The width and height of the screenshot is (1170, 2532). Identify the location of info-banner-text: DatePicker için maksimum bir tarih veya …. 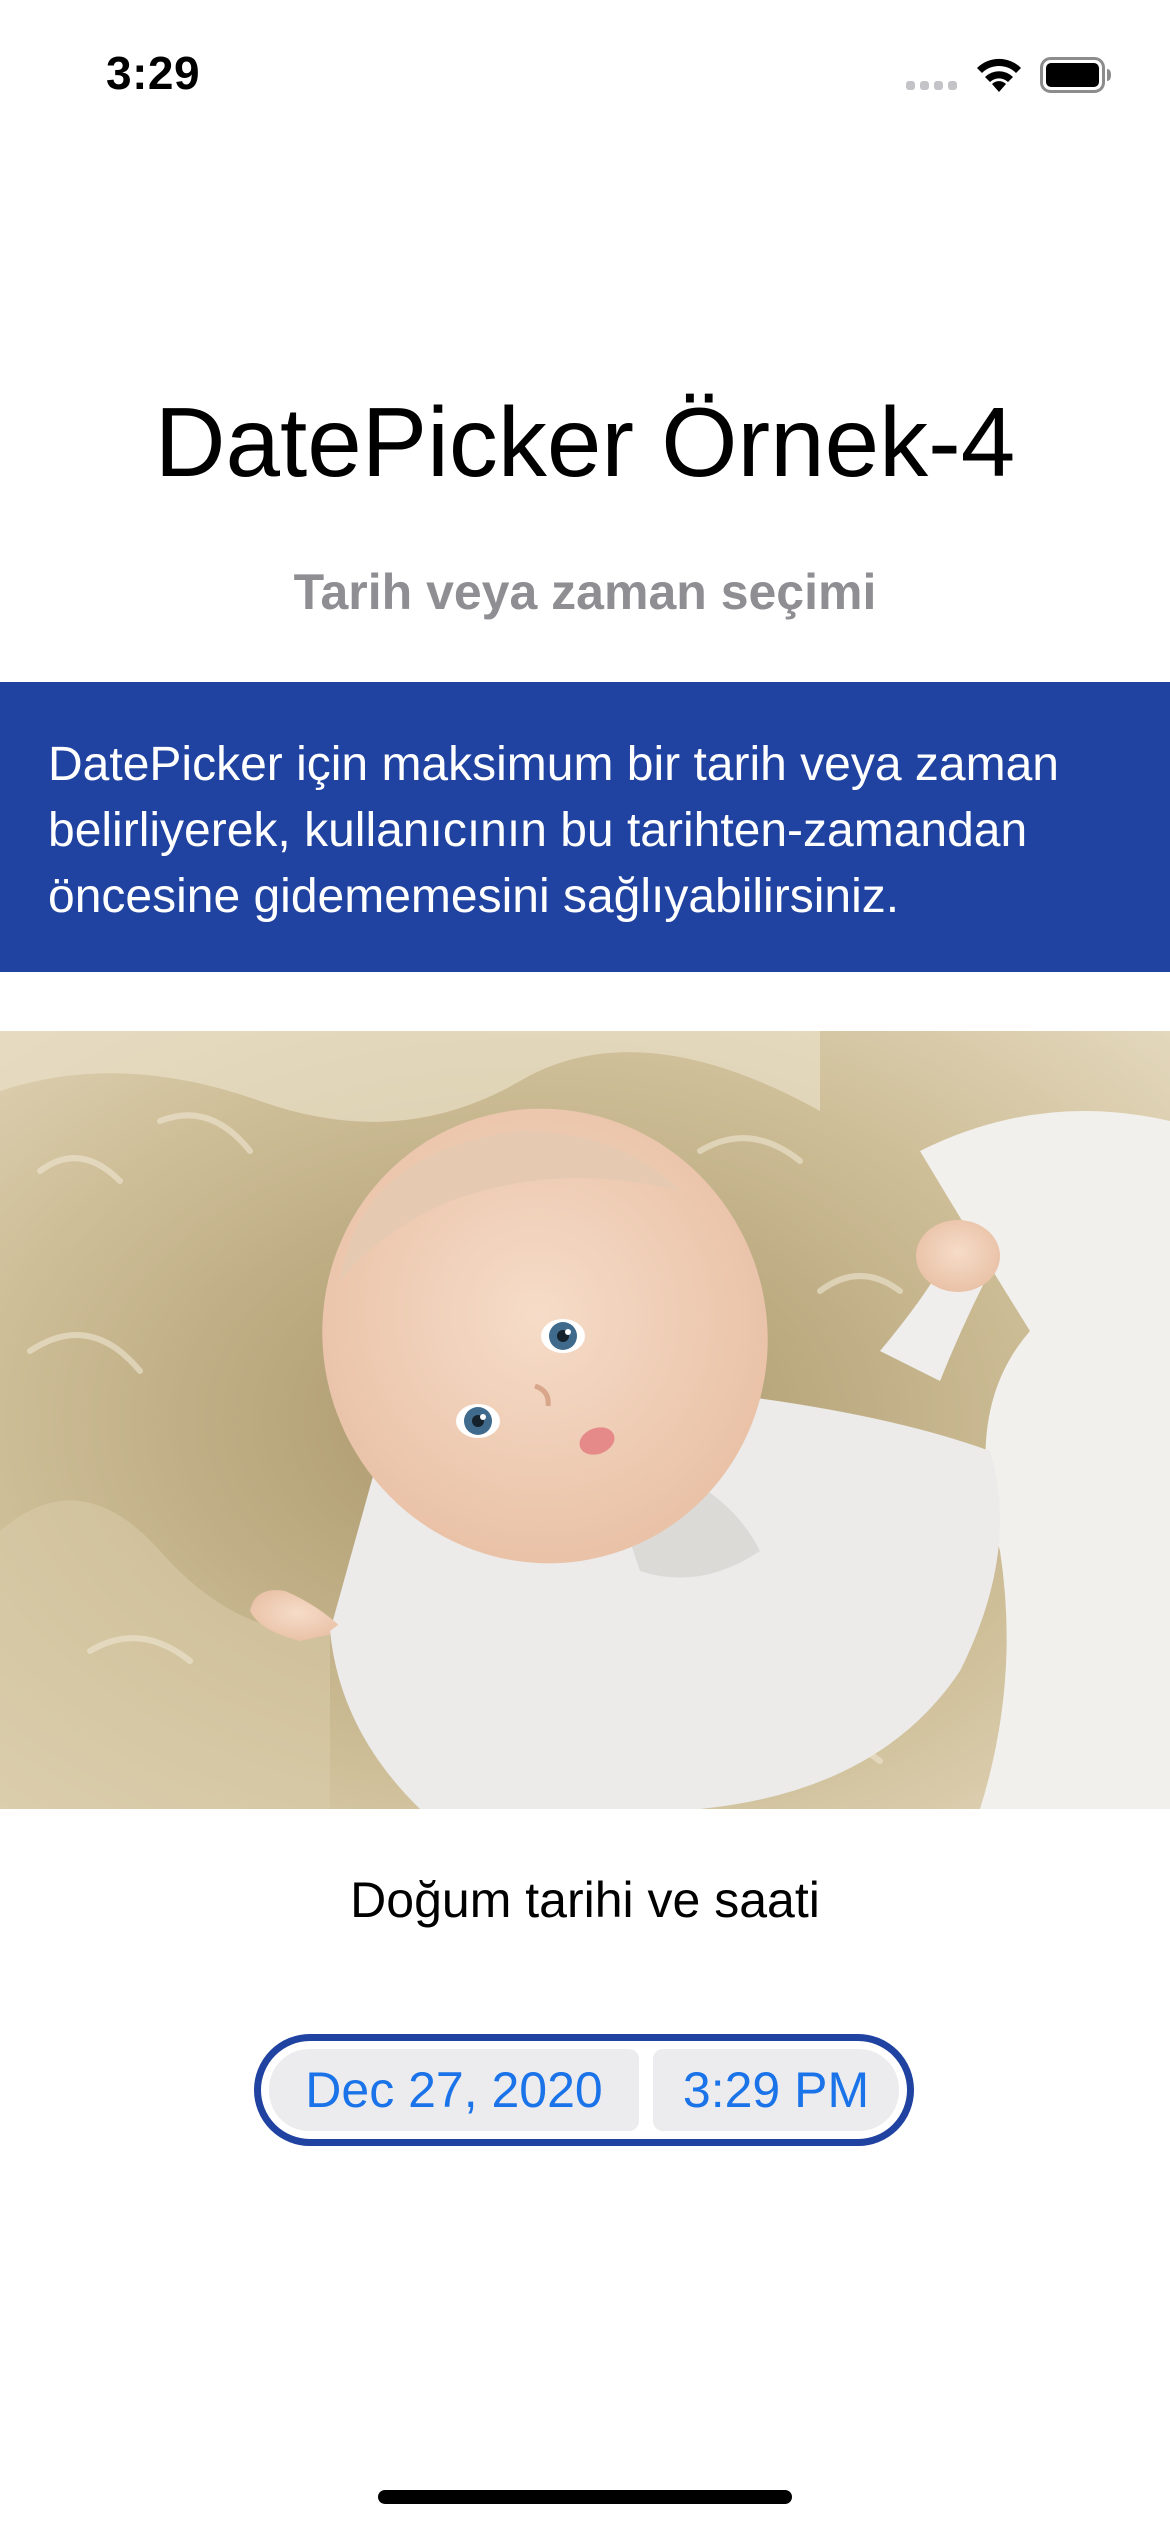
(553, 830).